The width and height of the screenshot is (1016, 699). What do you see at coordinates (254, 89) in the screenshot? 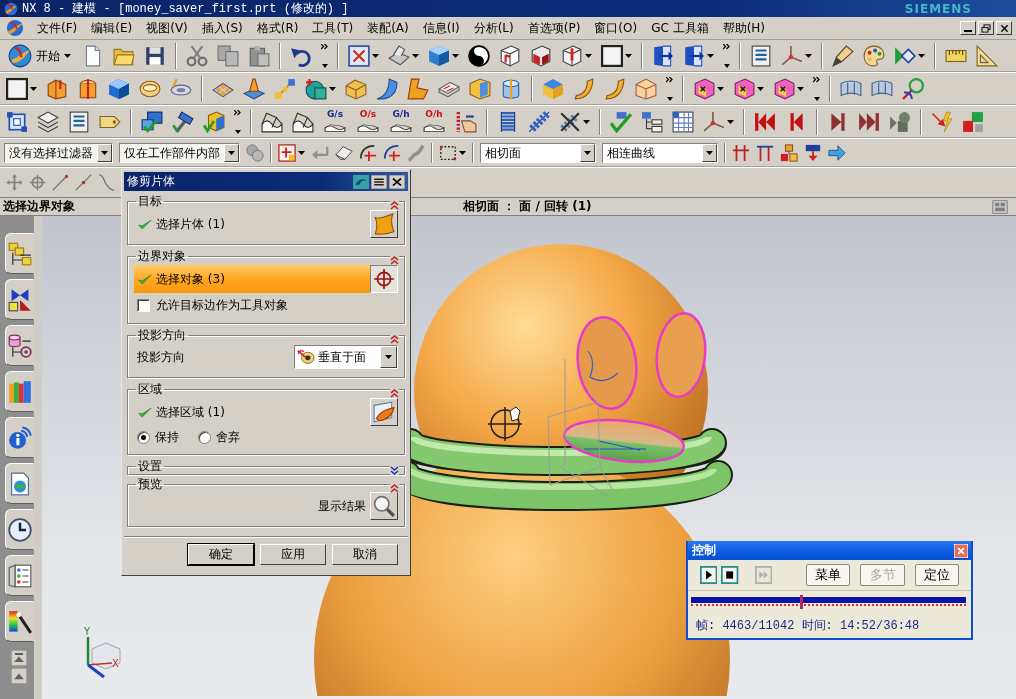
I see `cone-icon` at bounding box center [254, 89].